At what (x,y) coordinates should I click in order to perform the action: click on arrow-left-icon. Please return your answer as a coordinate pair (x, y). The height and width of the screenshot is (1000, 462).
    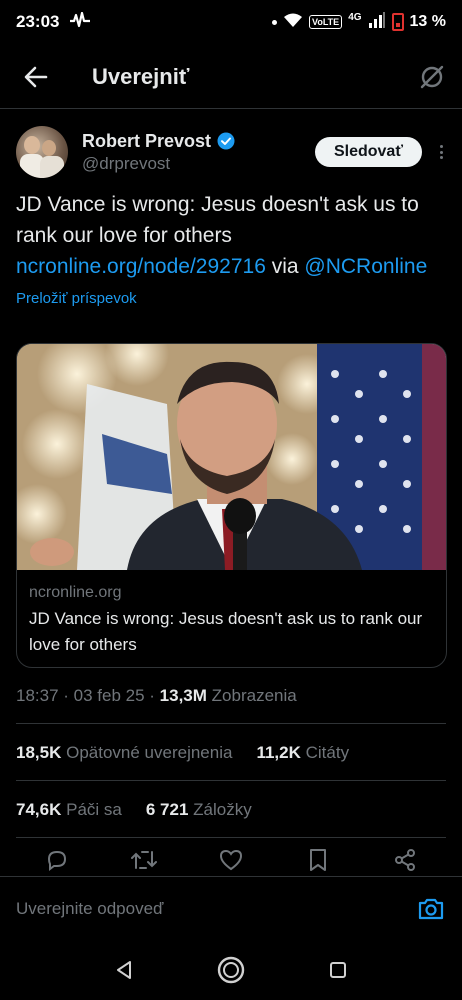
    Looking at the image, I should click on (36, 77).